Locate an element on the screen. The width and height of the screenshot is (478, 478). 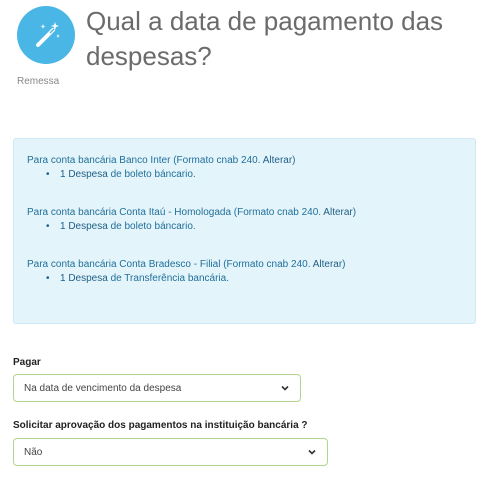
pagar-label: Pagar is located at coordinates (27, 362).